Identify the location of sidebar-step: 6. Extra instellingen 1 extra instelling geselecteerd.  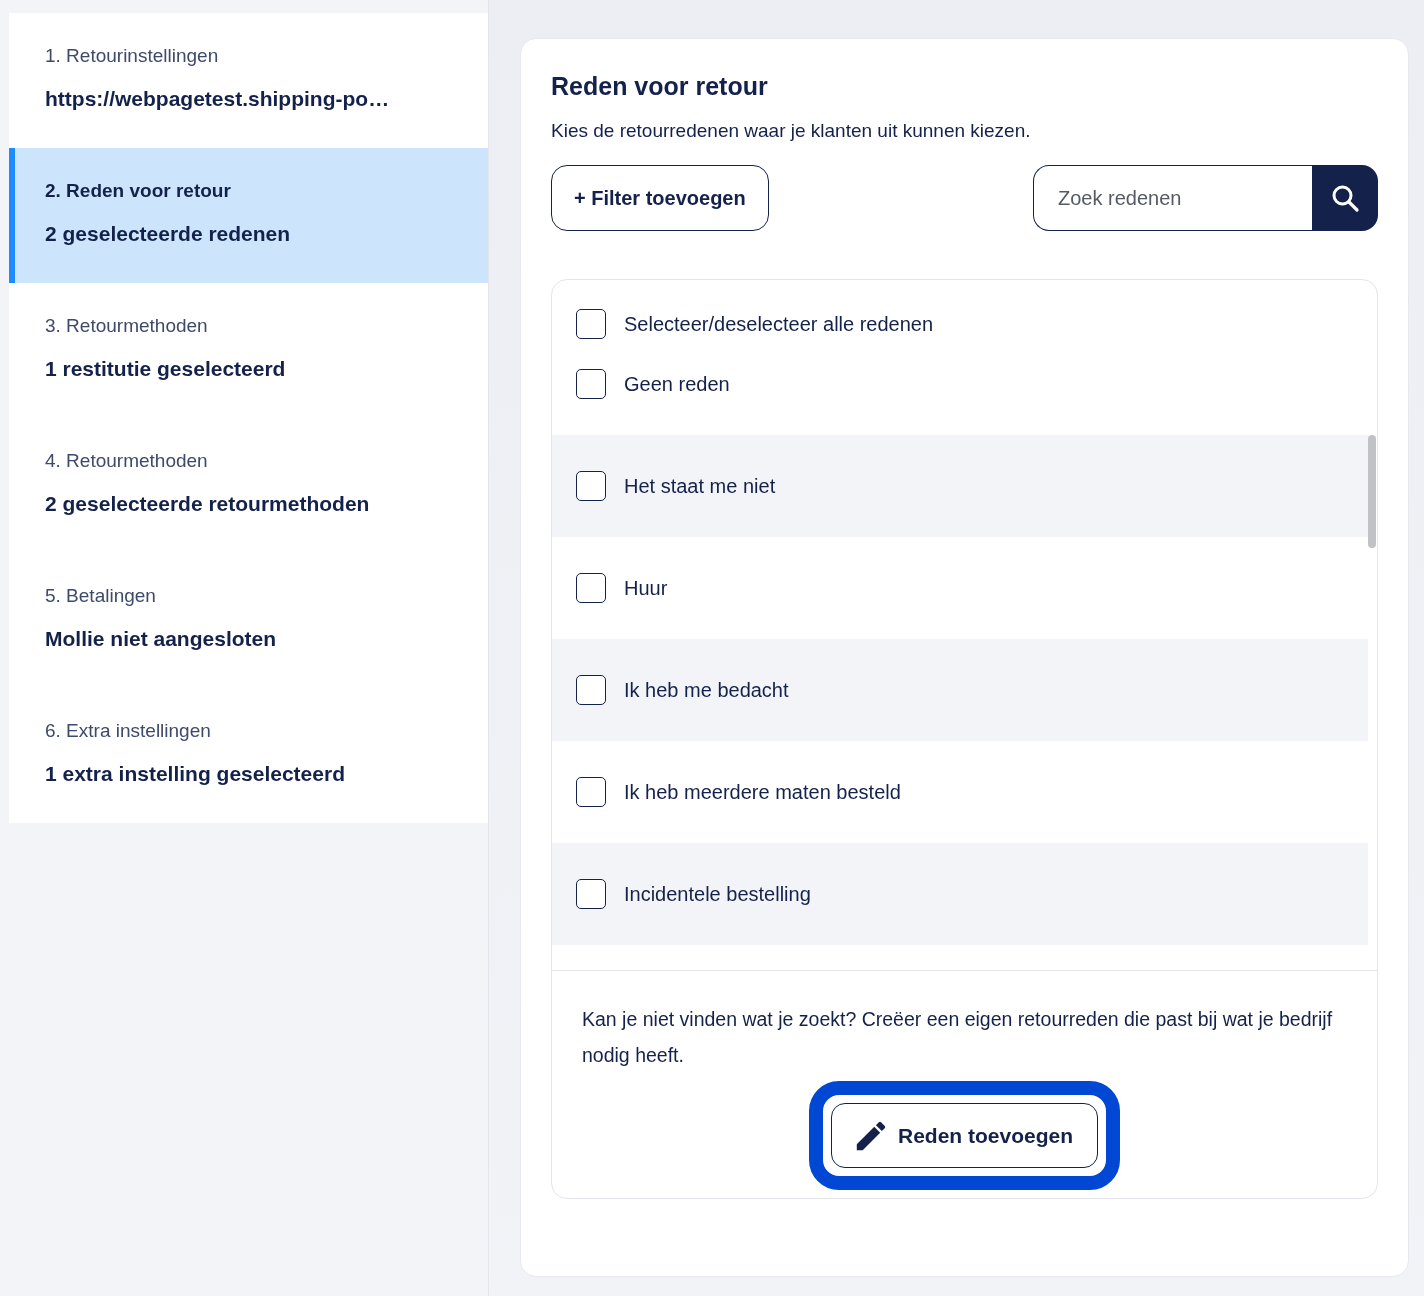
(248, 755).